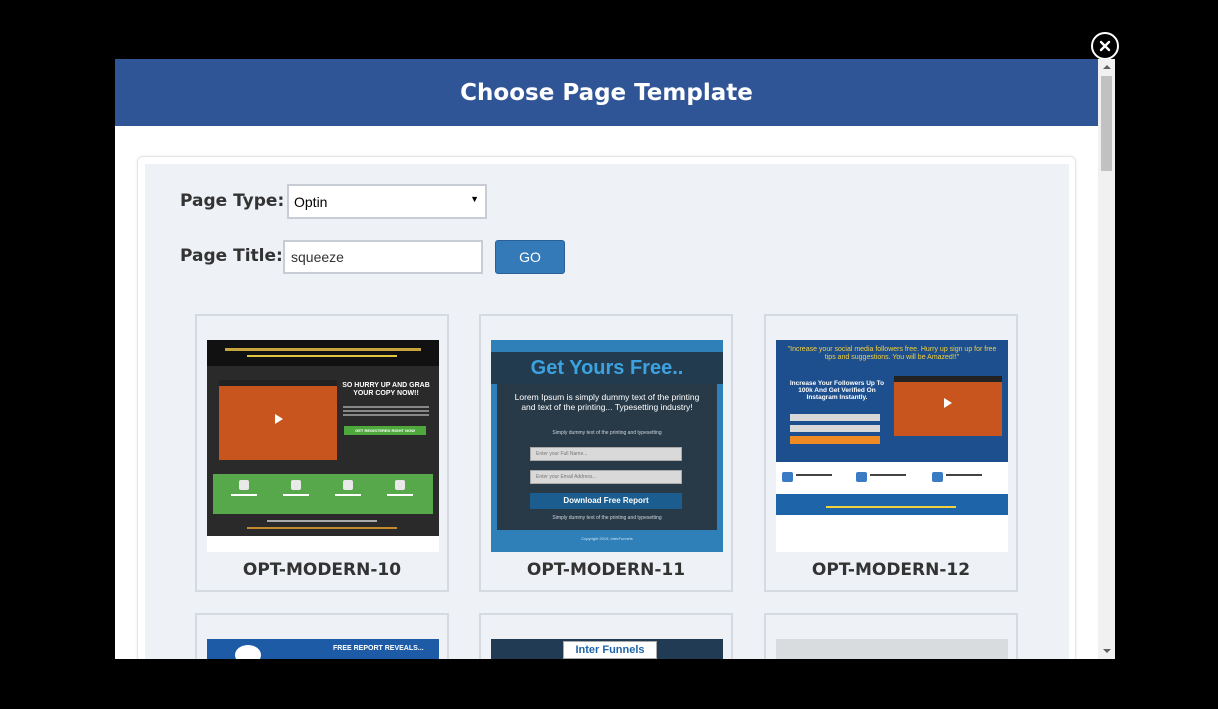 This screenshot has width=1218, height=709. Describe the element at coordinates (606, 636) in the screenshot. I see `template-card: Inter Funnels` at that location.